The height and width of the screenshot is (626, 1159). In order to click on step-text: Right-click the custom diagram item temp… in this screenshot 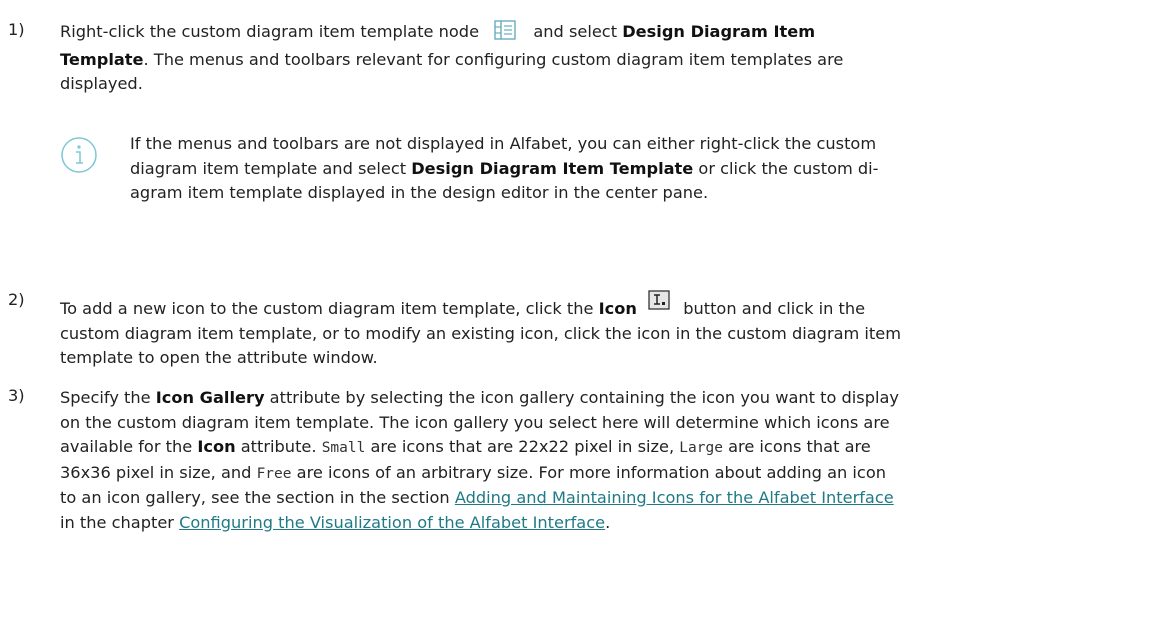, I will do `click(605, 58)`.